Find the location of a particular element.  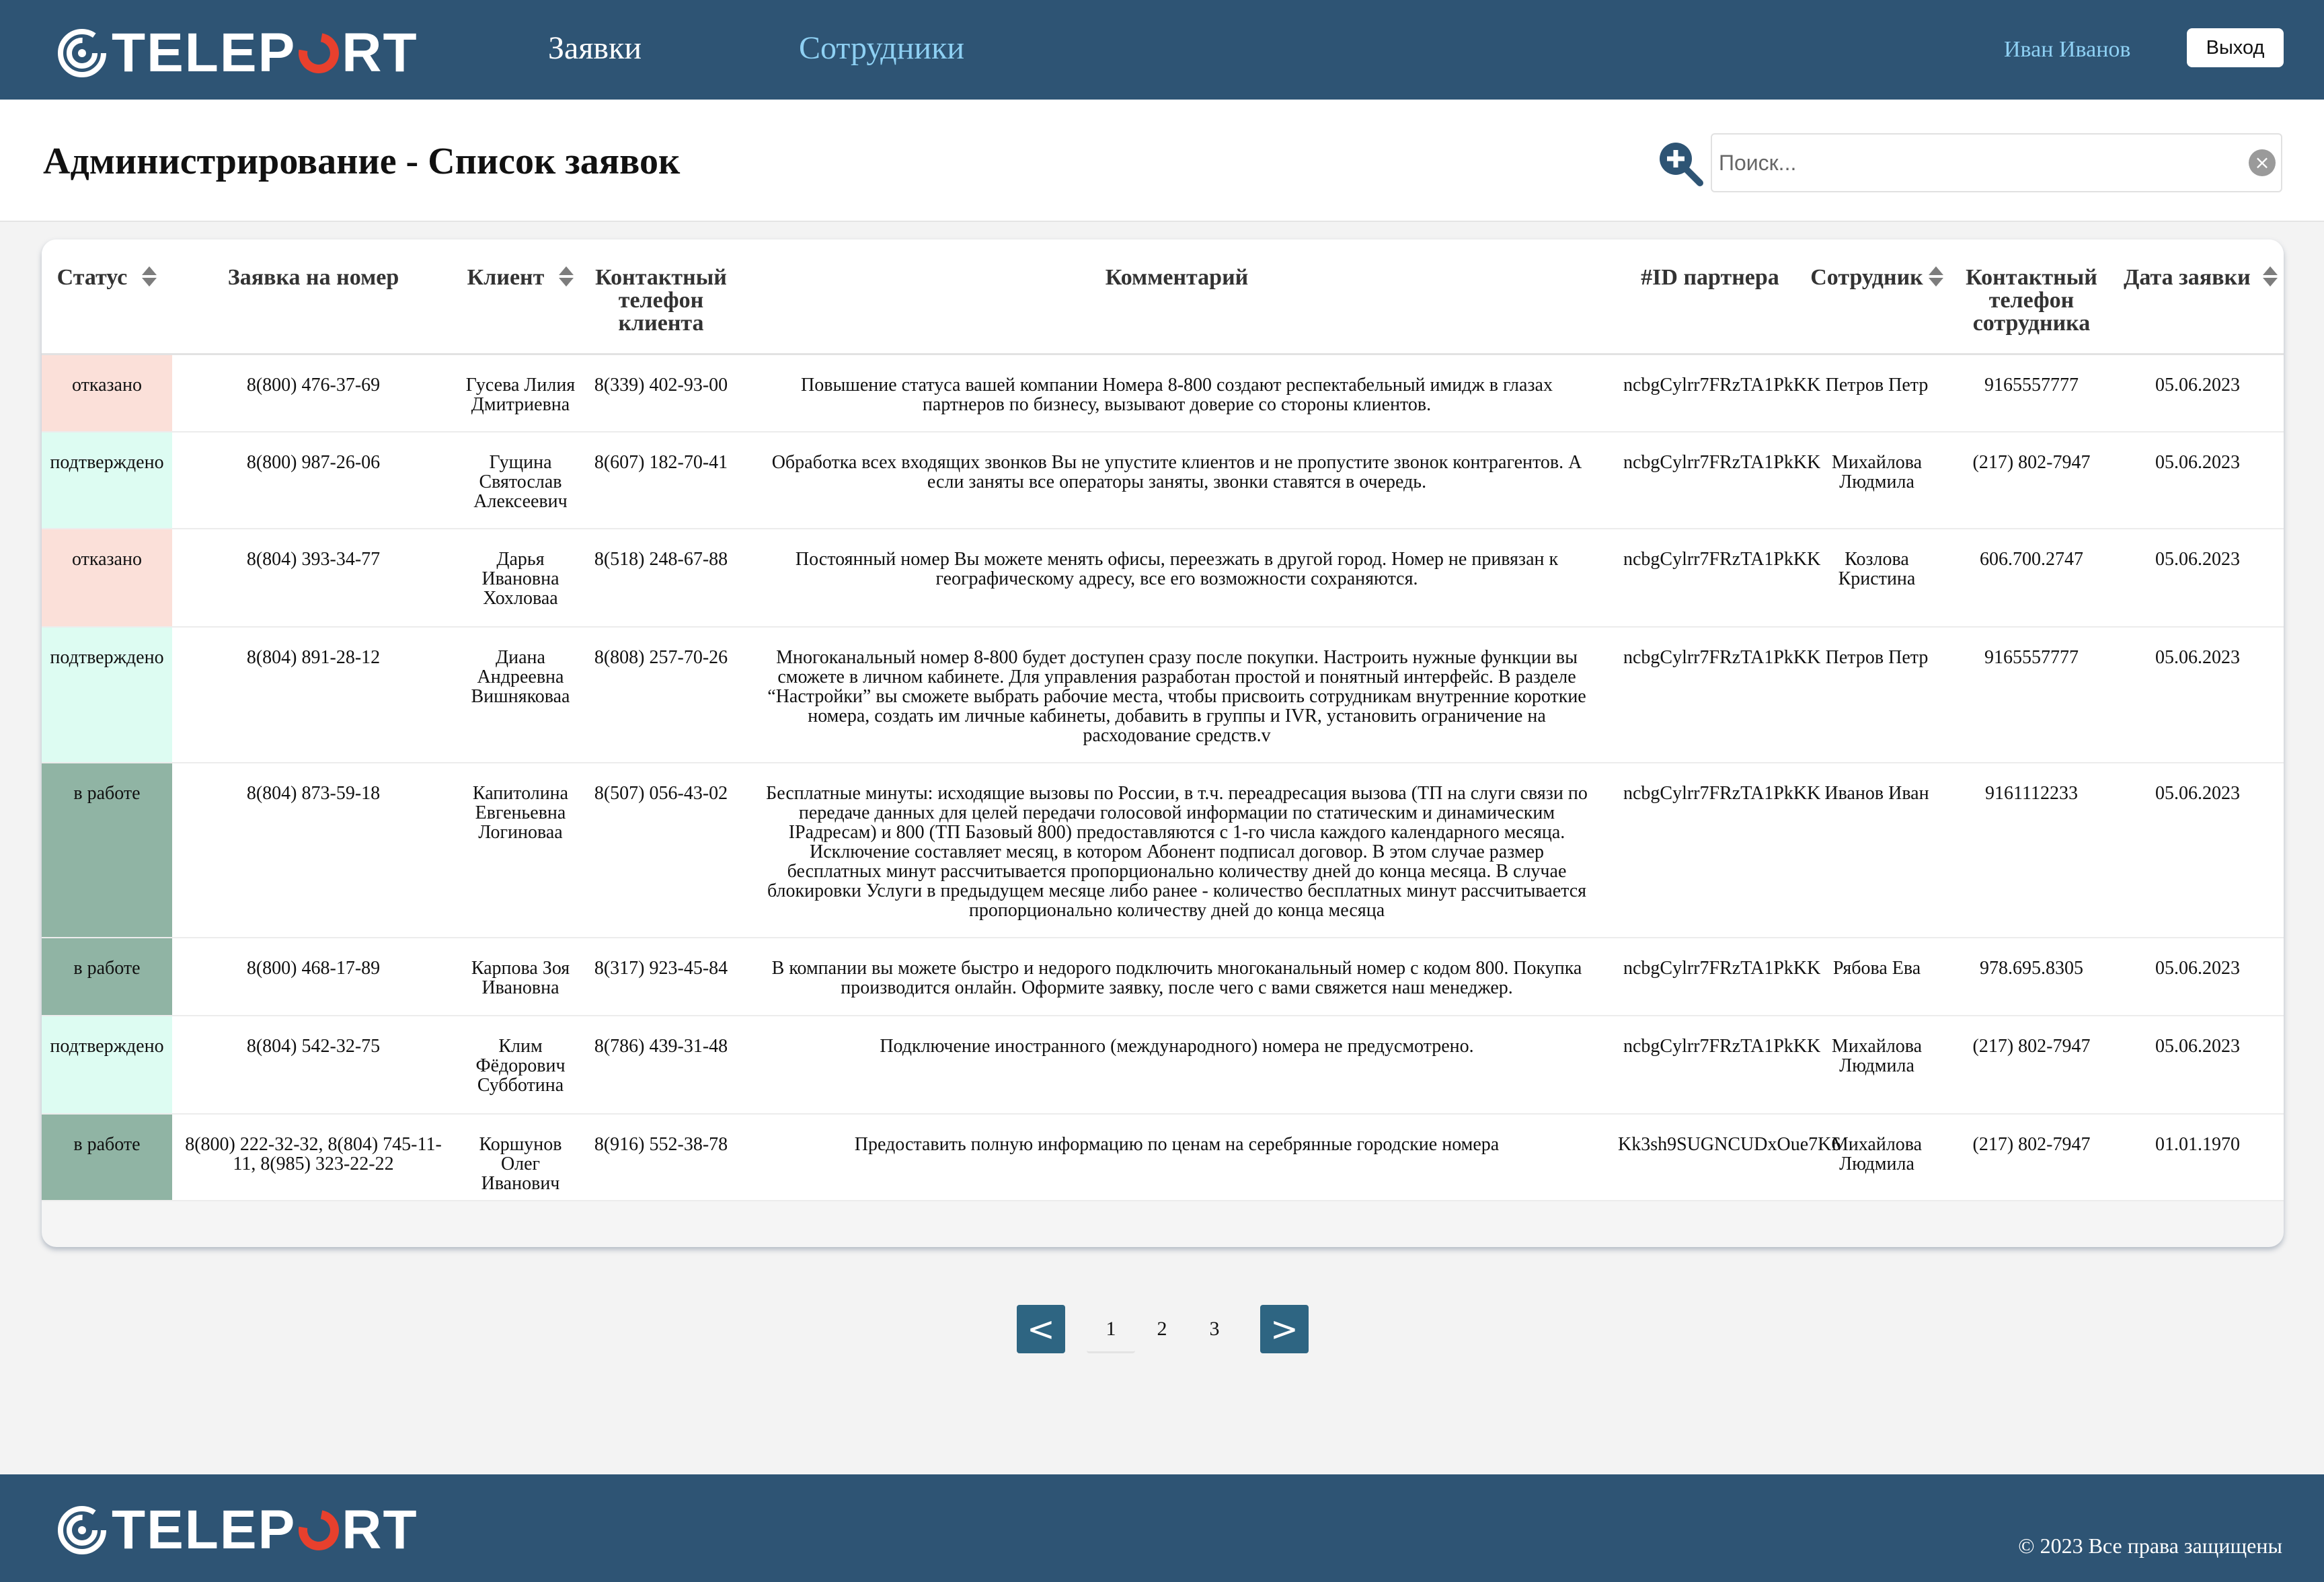

footer-teleport-logo: TELEP RT is located at coordinates (237, 1529).